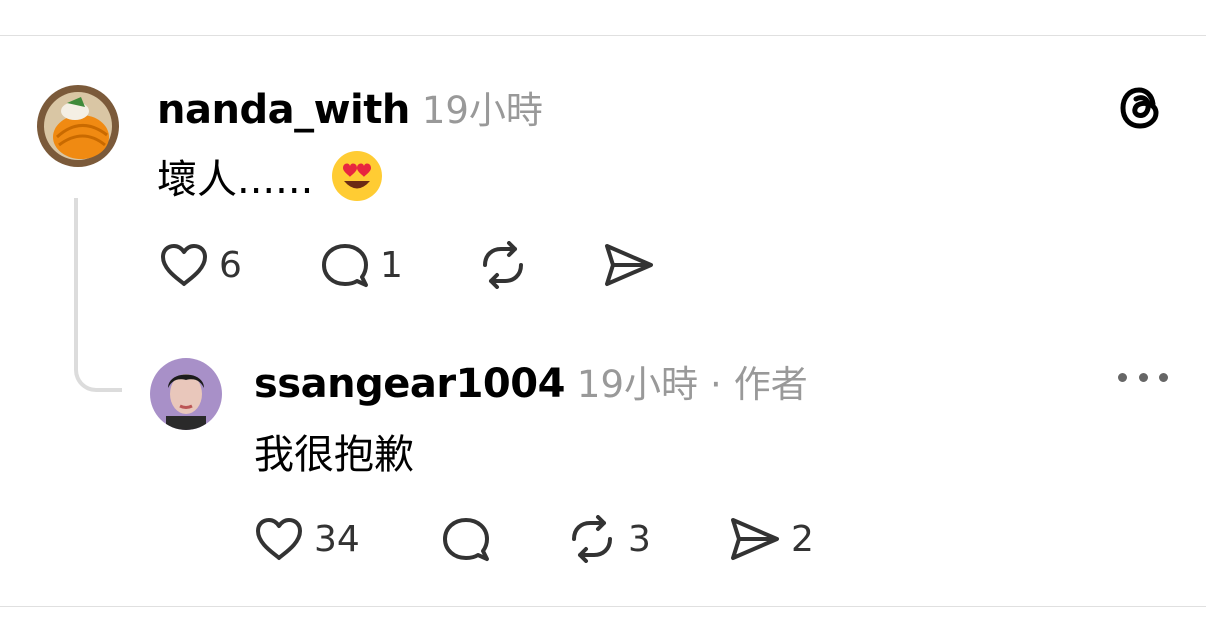 The width and height of the screenshot is (1206, 633). What do you see at coordinates (98, 295) in the screenshot?
I see `thread-connector-line` at bounding box center [98, 295].